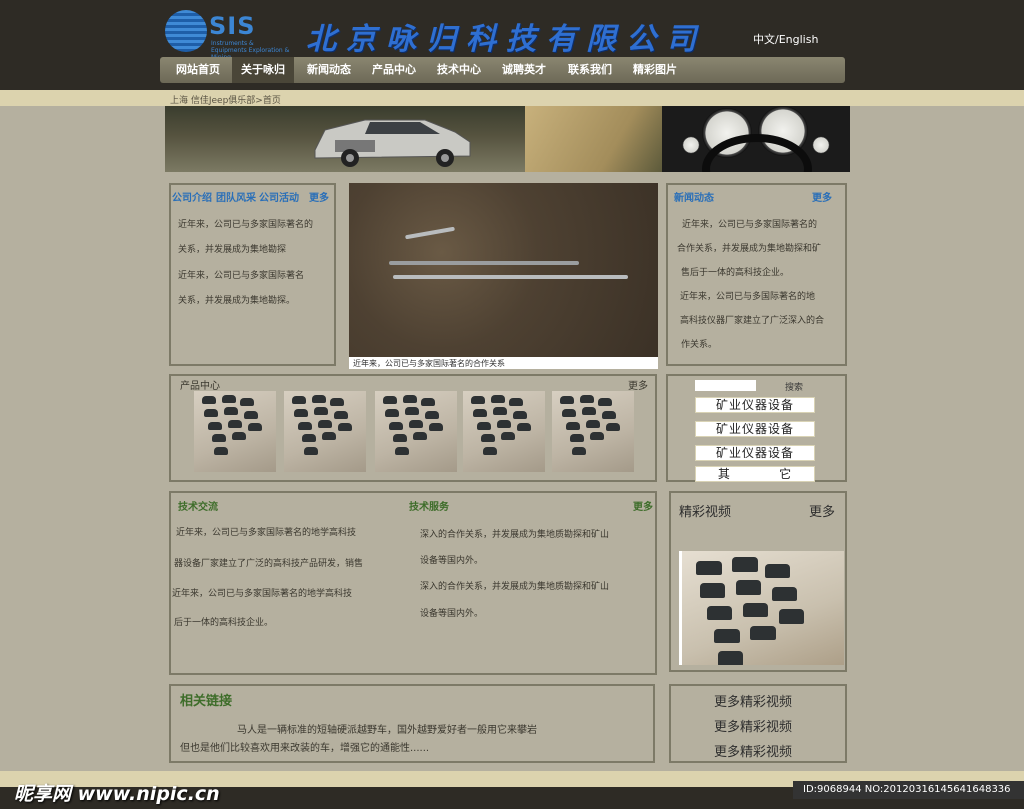  Describe the element at coordinates (429, 505) in the screenshot. I see `tech-service-title: 技术服务` at that location.